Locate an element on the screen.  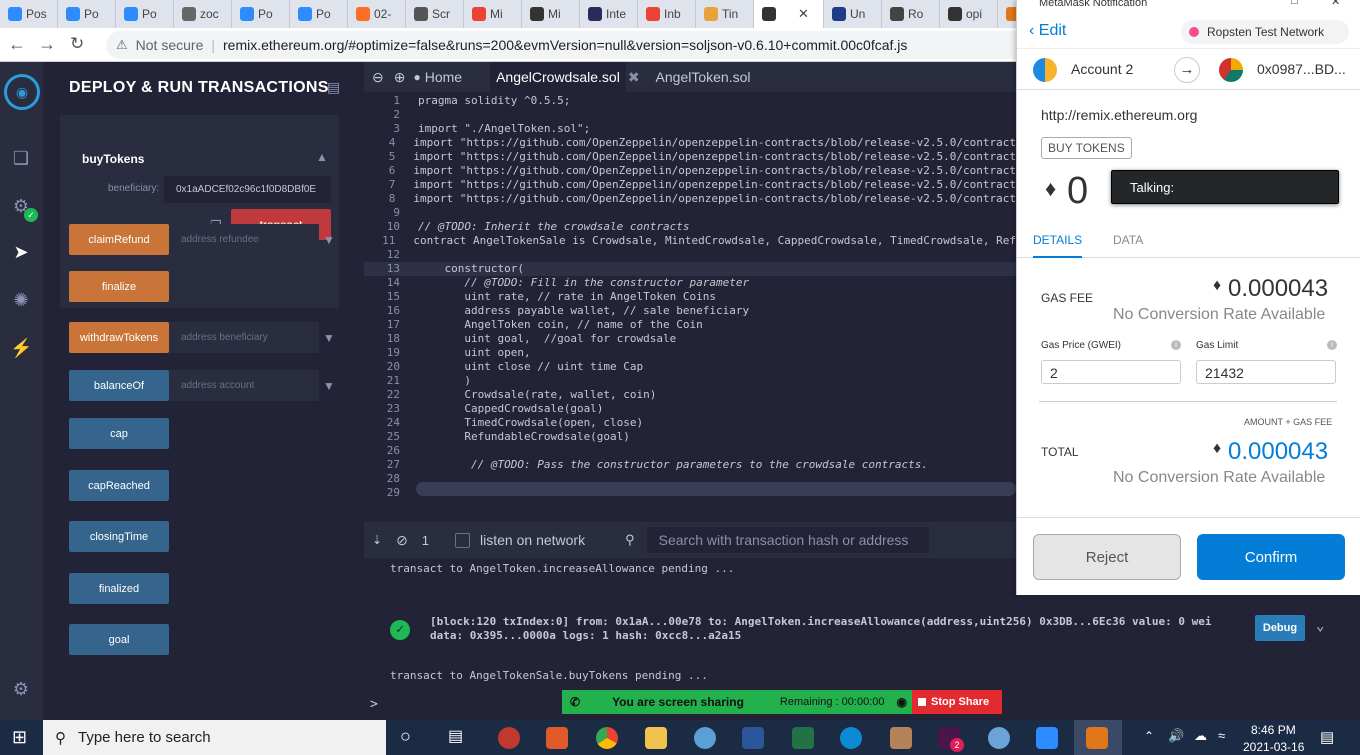
close-tab-icon: ✖ is located at coordinates (634, 77).